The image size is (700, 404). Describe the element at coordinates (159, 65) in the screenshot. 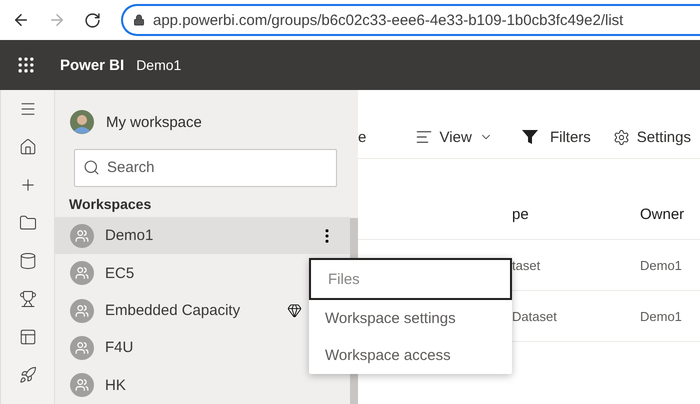

I see `workspace-name: Demo1` at that location.